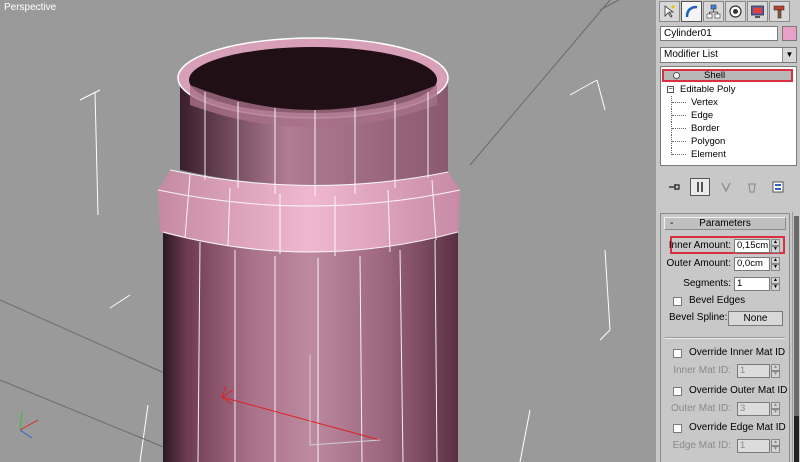 The height and width of the screenshot is (462, 800). Describe the element at coordinates (691, 54) in the screenshot. I see `modifier-list-label: Modifier List` at that location.